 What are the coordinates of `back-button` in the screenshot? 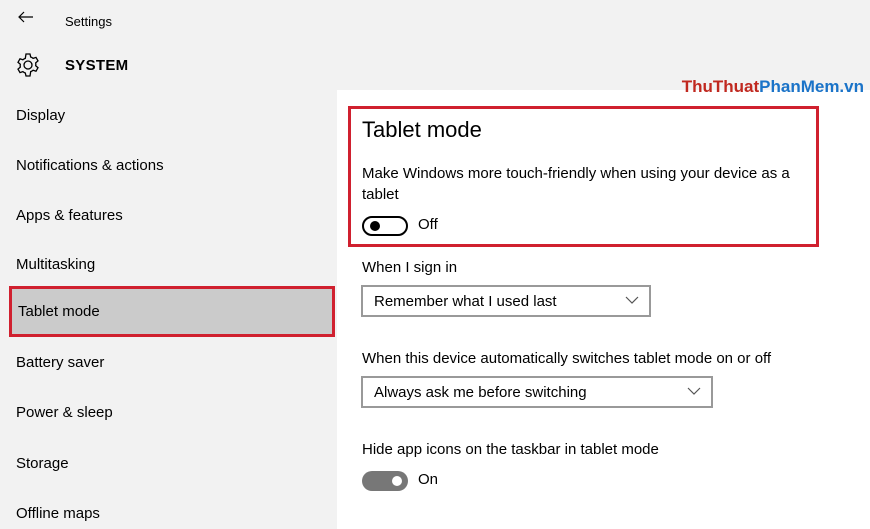 It's located at (26, 17).